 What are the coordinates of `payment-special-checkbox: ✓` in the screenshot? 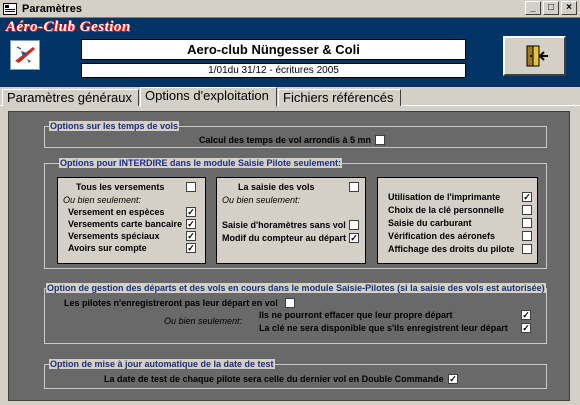 It's located at (191, 236).